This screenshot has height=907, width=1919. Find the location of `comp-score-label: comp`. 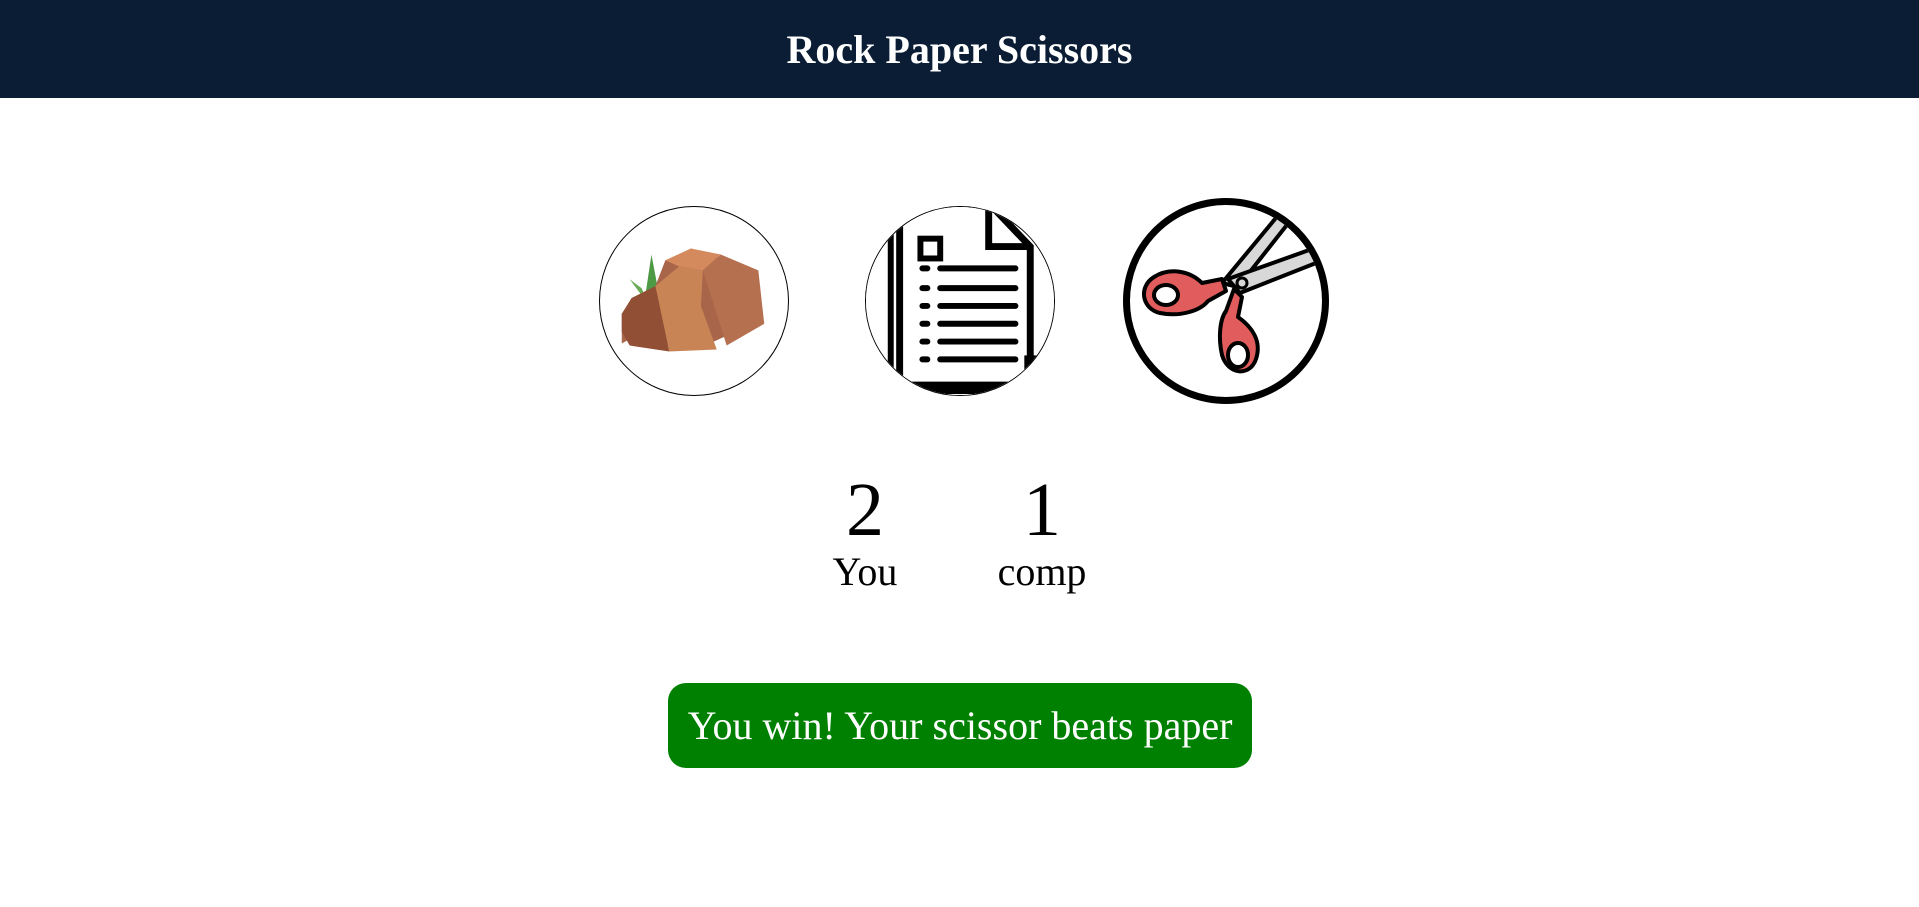

comp-score-label: comp is located at coordinates (1042, 571).